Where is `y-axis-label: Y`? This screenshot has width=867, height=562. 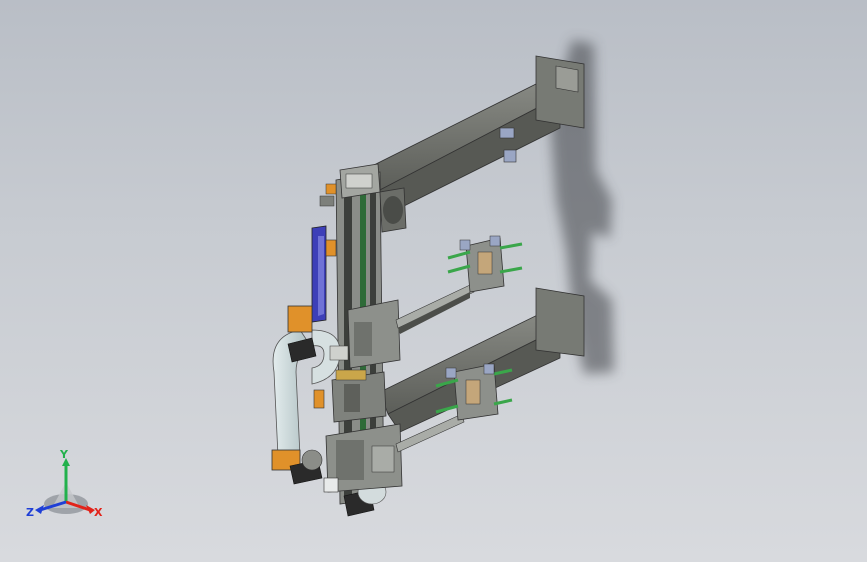 y-axis-label: Y is located at coordinates (64, 454).